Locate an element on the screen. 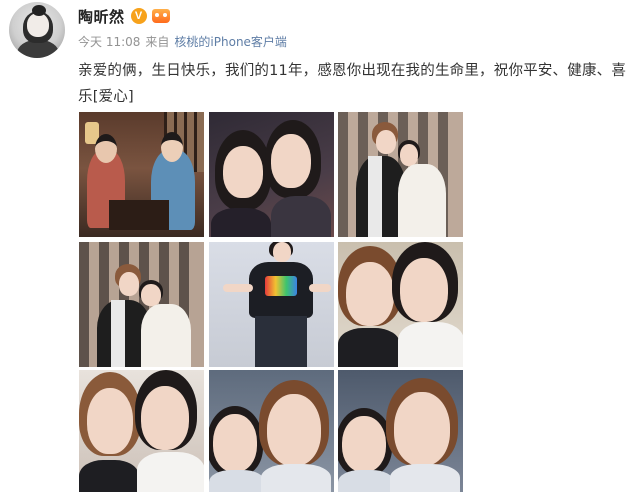 This screenshot has height=492, width=640. photo-selfie-dark is located at coordinates (271, 174).